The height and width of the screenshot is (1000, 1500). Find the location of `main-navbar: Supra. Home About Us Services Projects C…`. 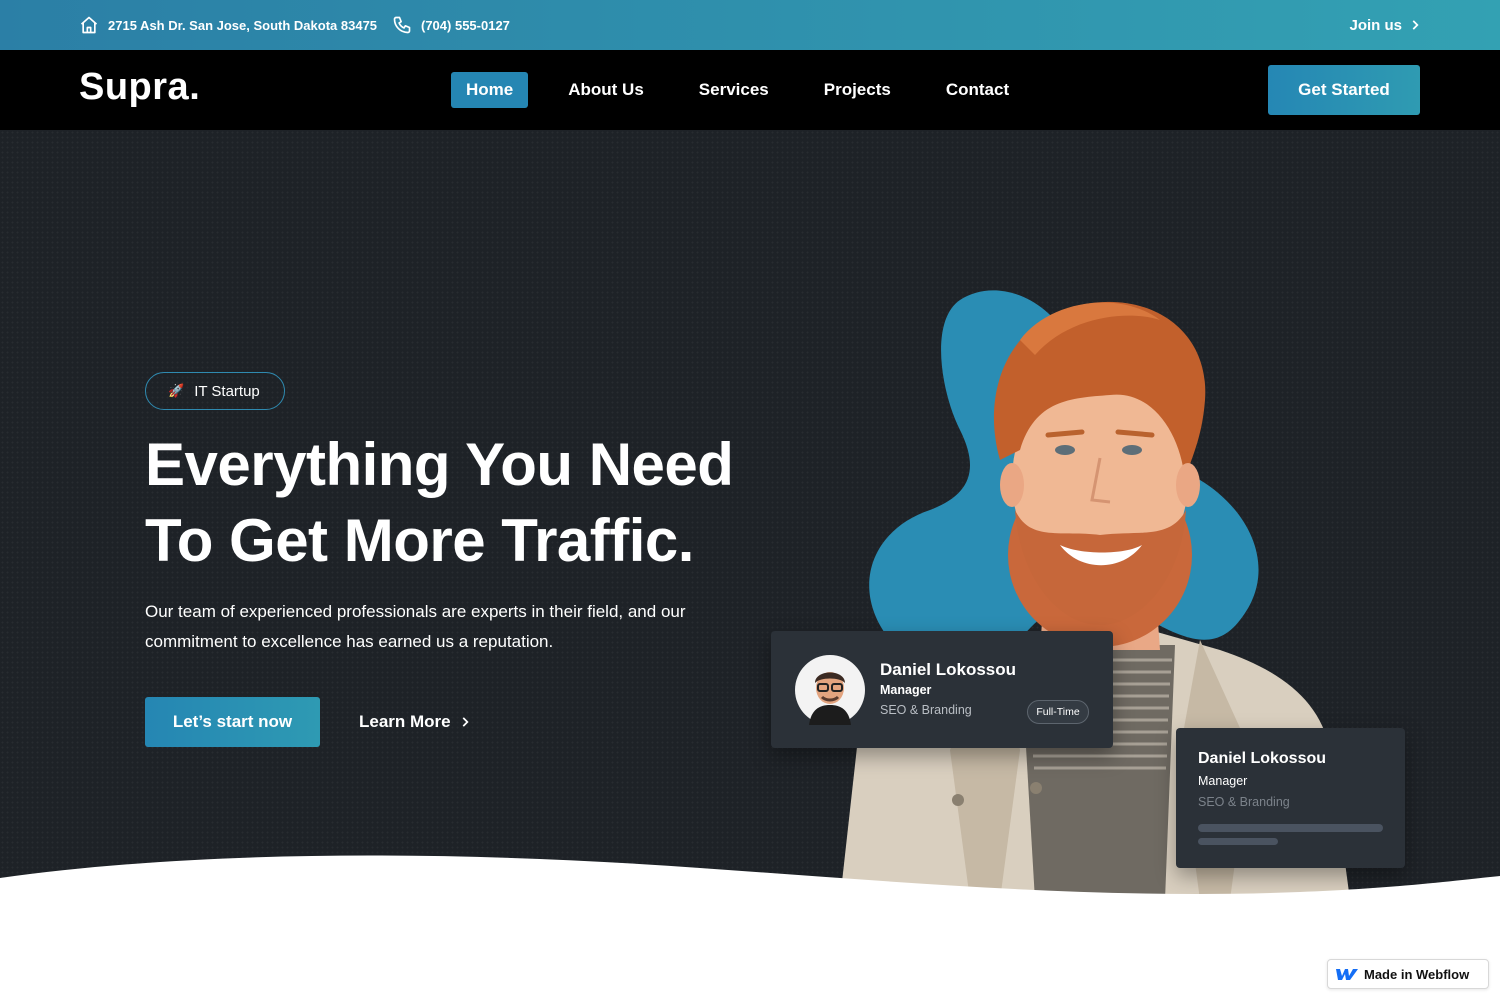

main-navbar: Supra. Home About Us Services Projects C… is located at coordinates (750, 90).